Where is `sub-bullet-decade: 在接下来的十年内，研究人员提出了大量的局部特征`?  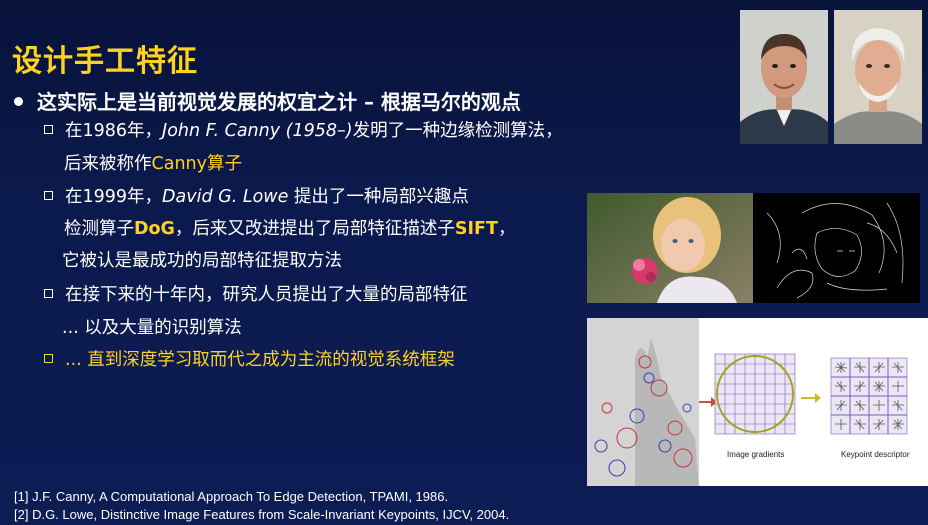
sub-bullet-decade: 在接下来的十年内，研究人员提出了大量的局部特征 is located at coordinates (256, 295).